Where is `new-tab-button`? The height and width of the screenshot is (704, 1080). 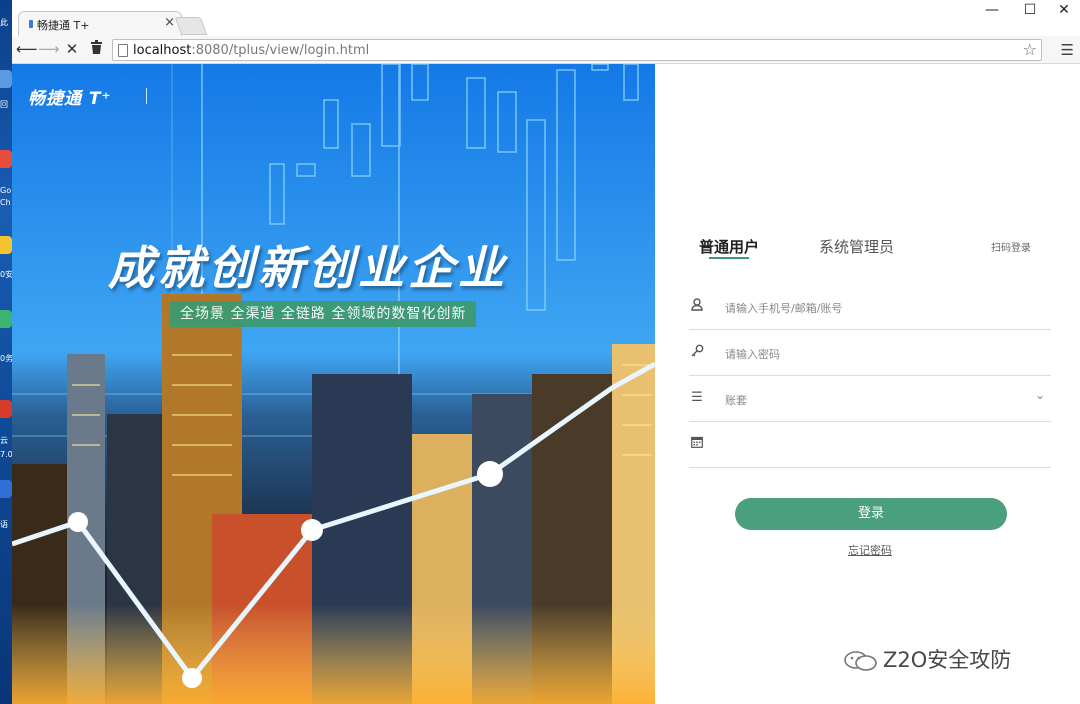
new-tab-button is located at coordinates (191, 26).